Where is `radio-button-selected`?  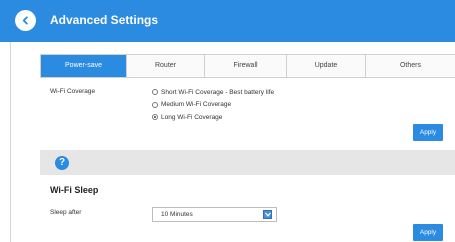
radio-button-selected is located at coordinates (155, 117).